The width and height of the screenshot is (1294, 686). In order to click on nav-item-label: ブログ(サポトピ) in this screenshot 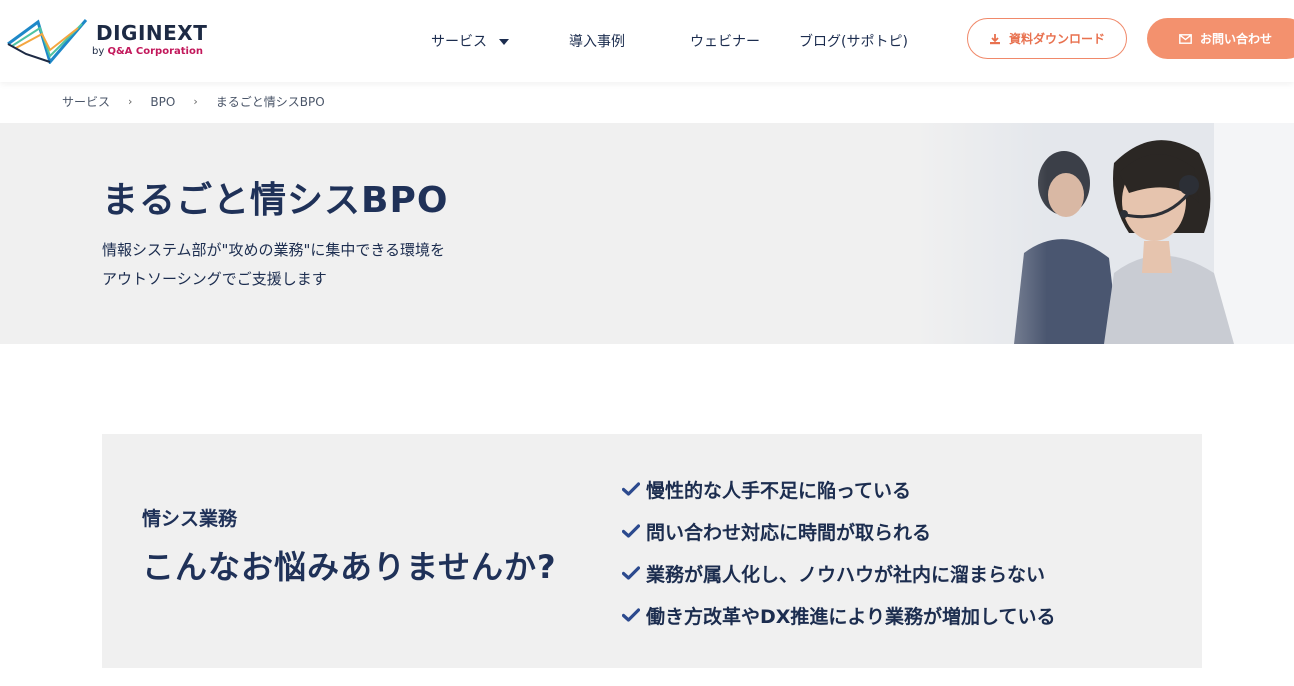, I will do `click(853, 42)`.